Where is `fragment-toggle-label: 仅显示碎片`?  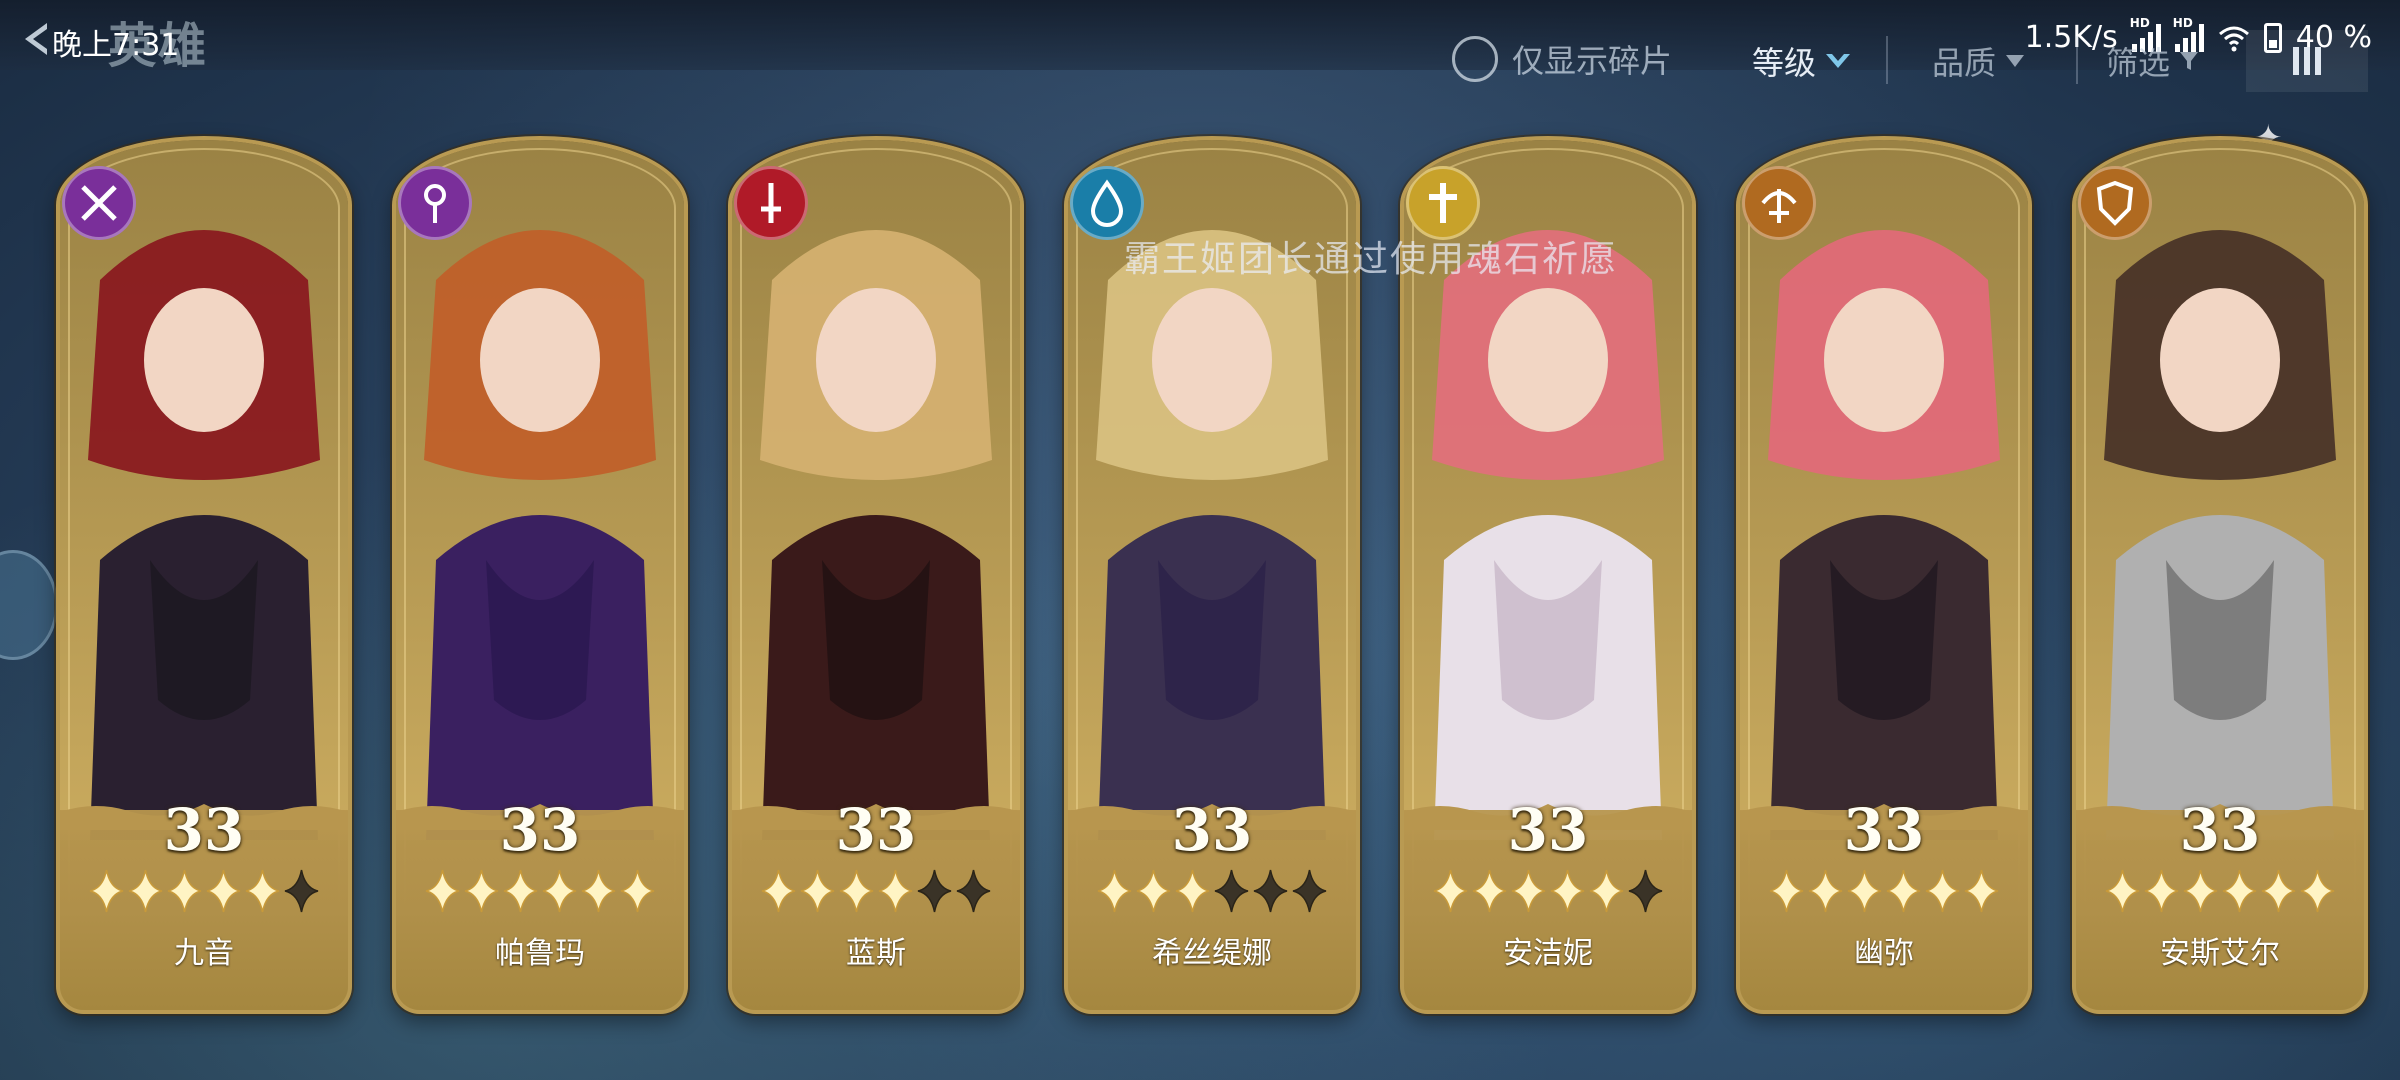 fragment-toggle-label: 仅显示碎片 is located at coordinates (1592, 61).